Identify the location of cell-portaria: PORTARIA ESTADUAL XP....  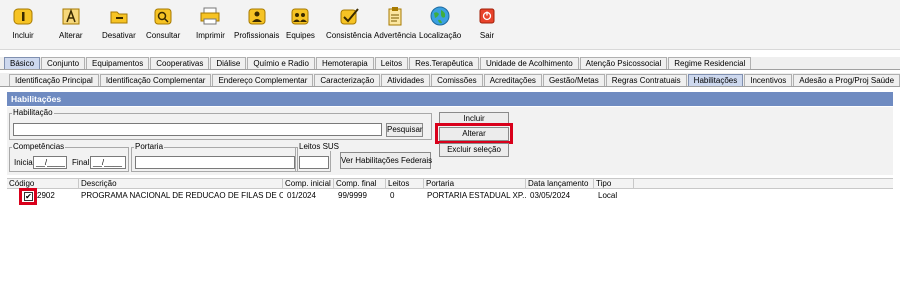
(476, 195).